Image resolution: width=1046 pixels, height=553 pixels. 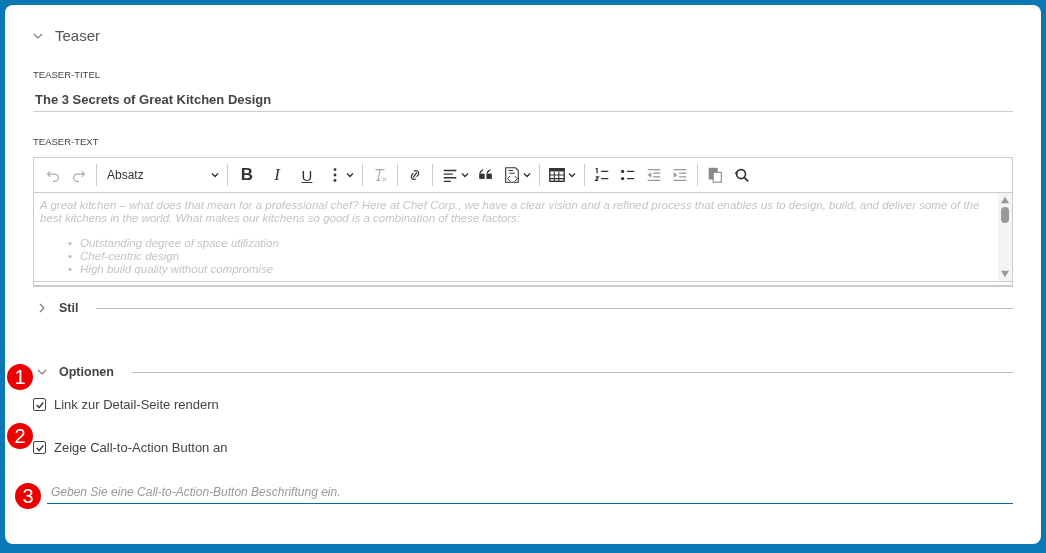 I want to click on italic-button: I, so click(x=277, y=175).